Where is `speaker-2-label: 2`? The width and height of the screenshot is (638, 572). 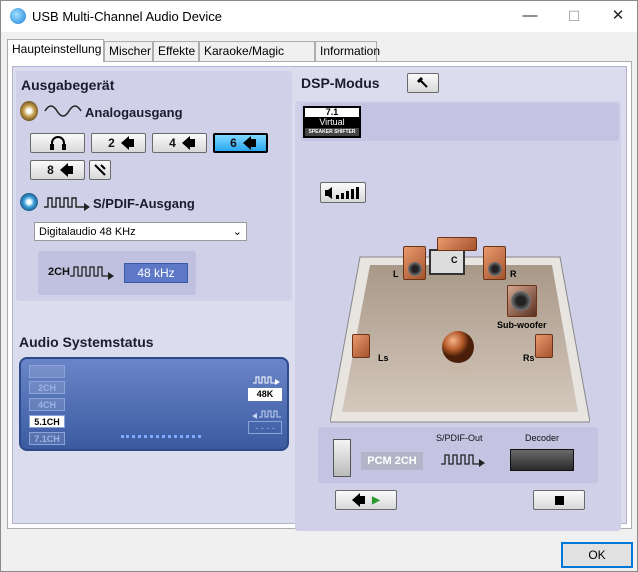
speaker-2-label: 2 is located at coordinates (111, 143).